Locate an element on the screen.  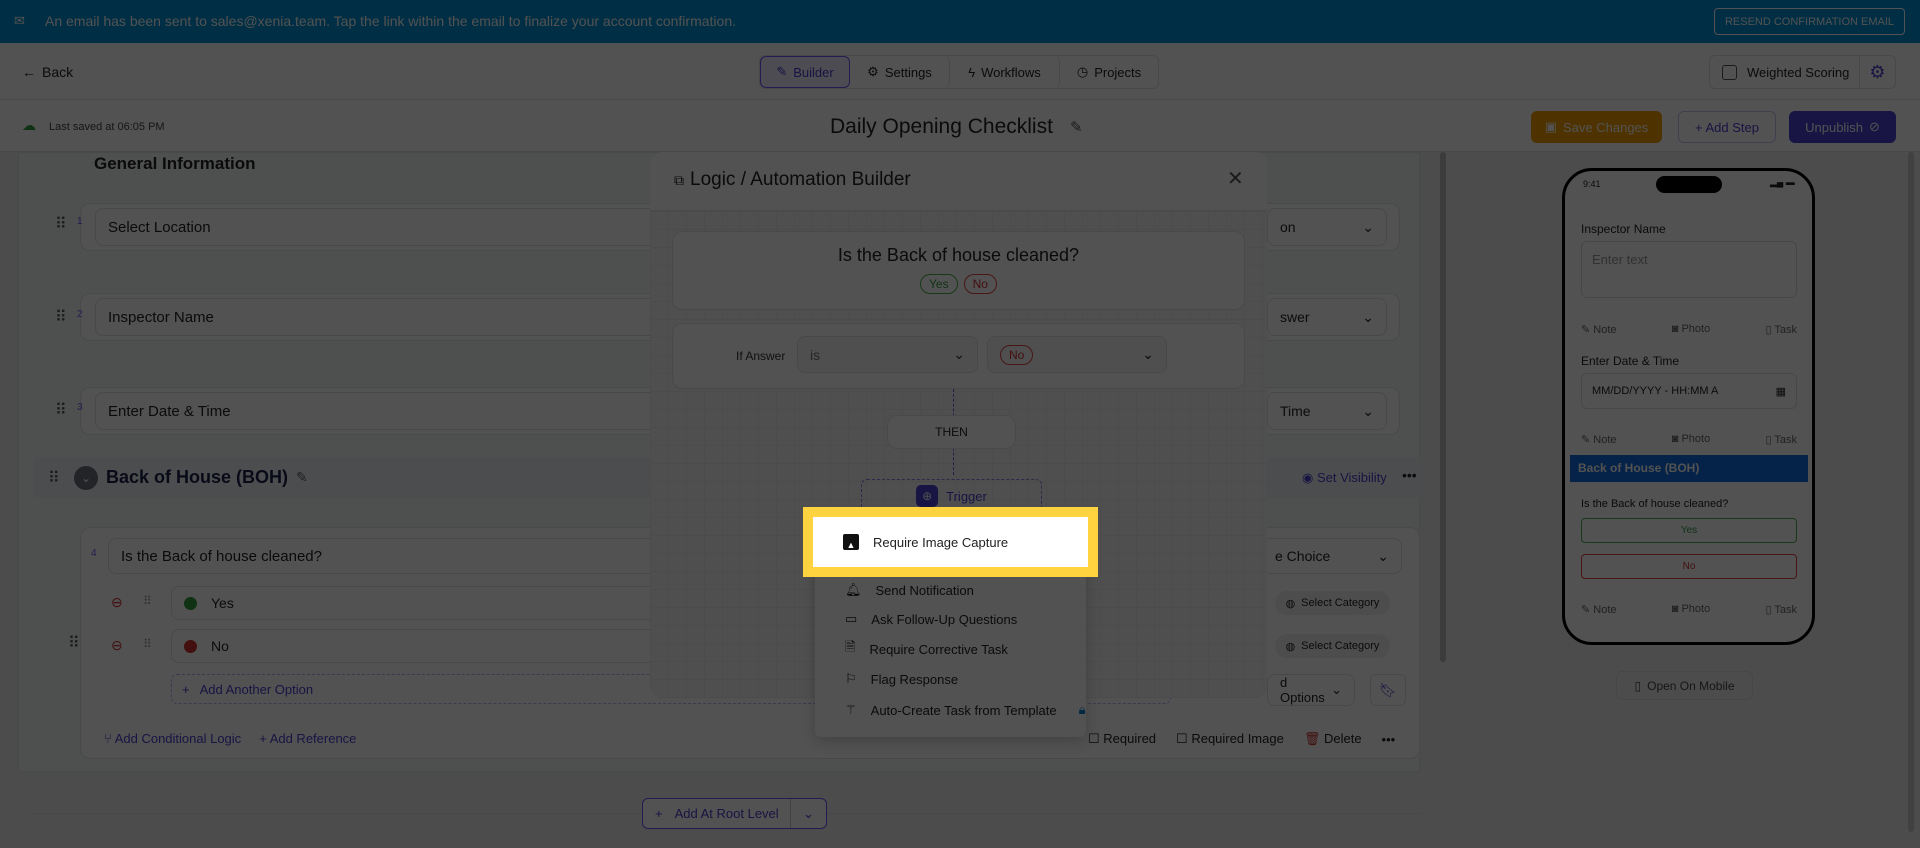
cloud-saved-icon: ☁ is located at coordinates (29, 125).